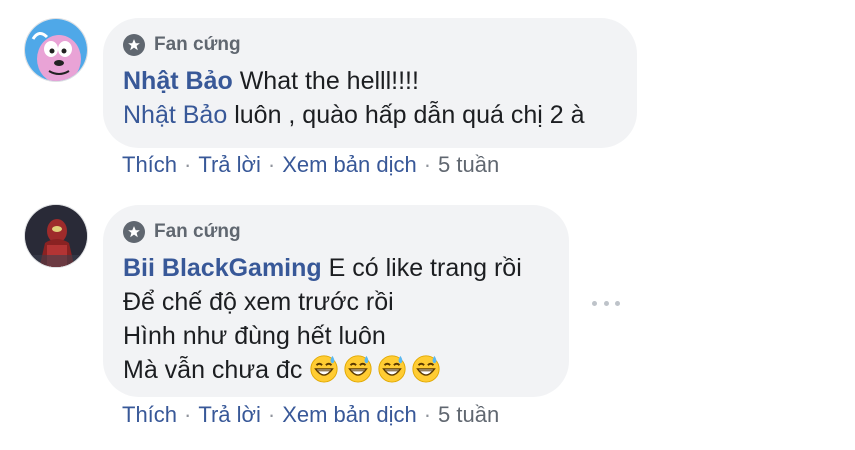  Describe the element at coordinates (377, 369) in the screenshot. I see `emoji-row` at that location.